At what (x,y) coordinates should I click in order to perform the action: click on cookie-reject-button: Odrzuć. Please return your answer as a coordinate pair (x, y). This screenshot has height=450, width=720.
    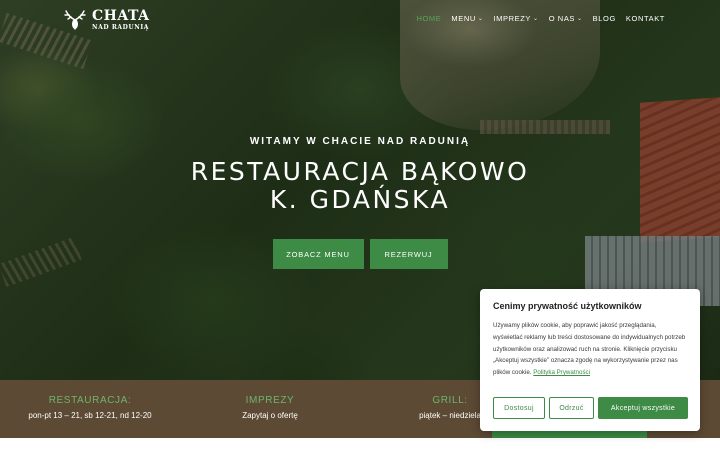
    Looking at the image, I should click on (571, 408).